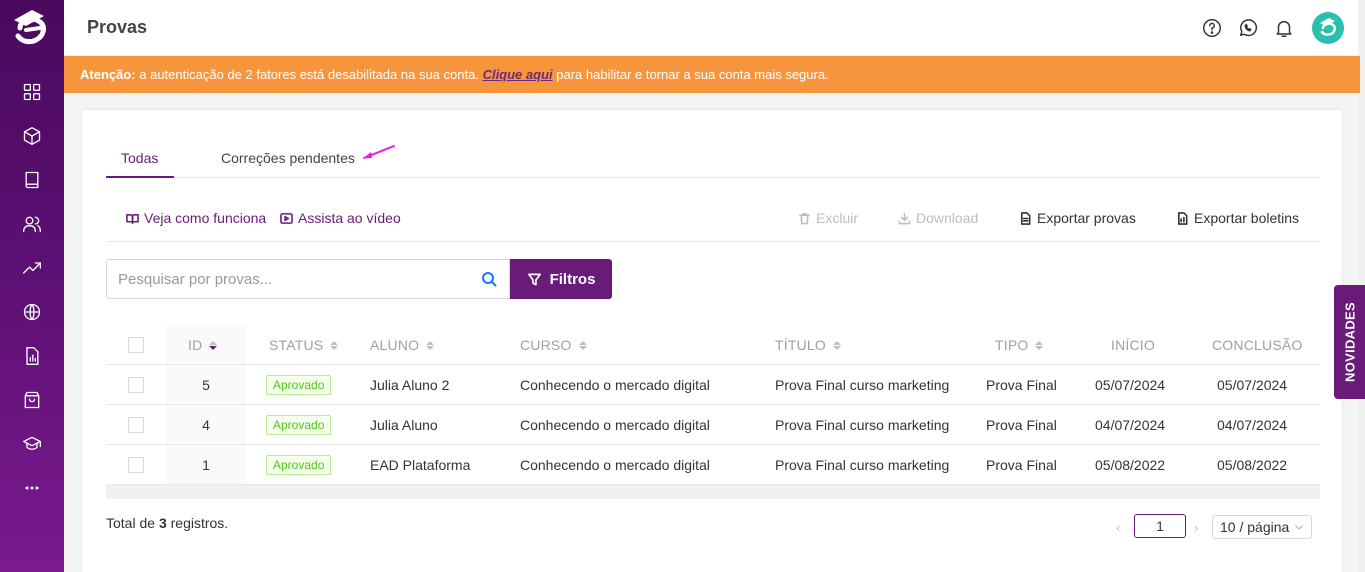 This screenshot has height=572, width=1365. What do you see at coordinates (1248, 28) in the screenshot?
I see `whatsapp-icon` at bounding box center [1248, 28].